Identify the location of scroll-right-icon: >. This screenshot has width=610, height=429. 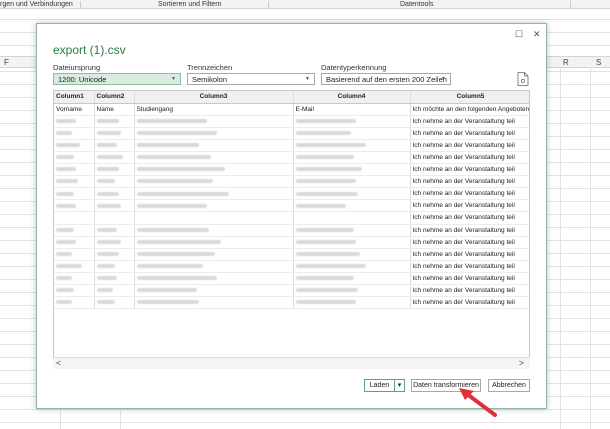
(521, 363).